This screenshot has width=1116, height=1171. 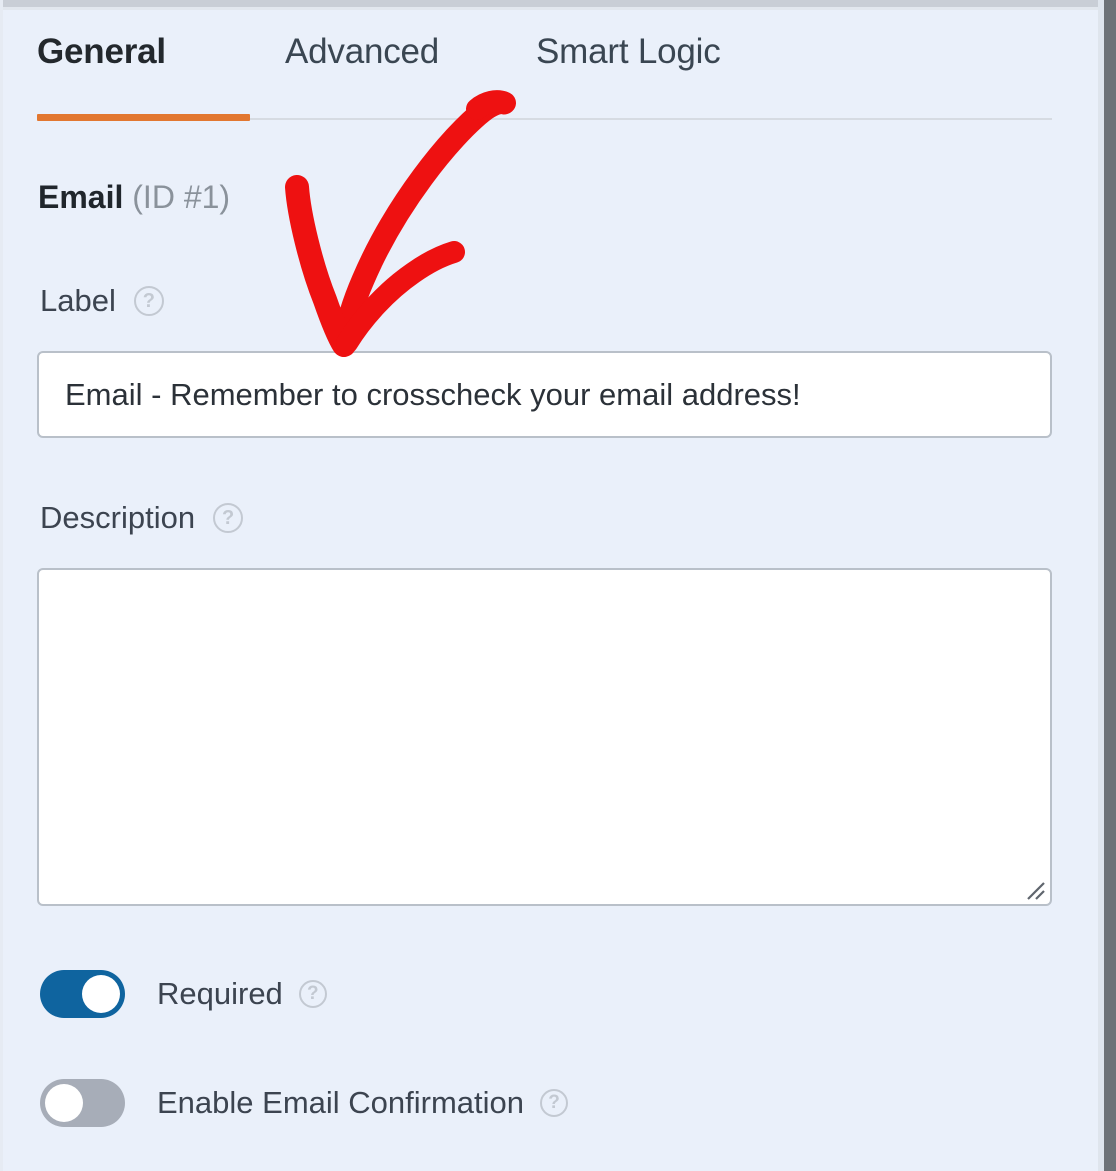 I want to click on email-confirmation-toggle-row: Enable Email Confirmation, so click(x=304, y=1103).